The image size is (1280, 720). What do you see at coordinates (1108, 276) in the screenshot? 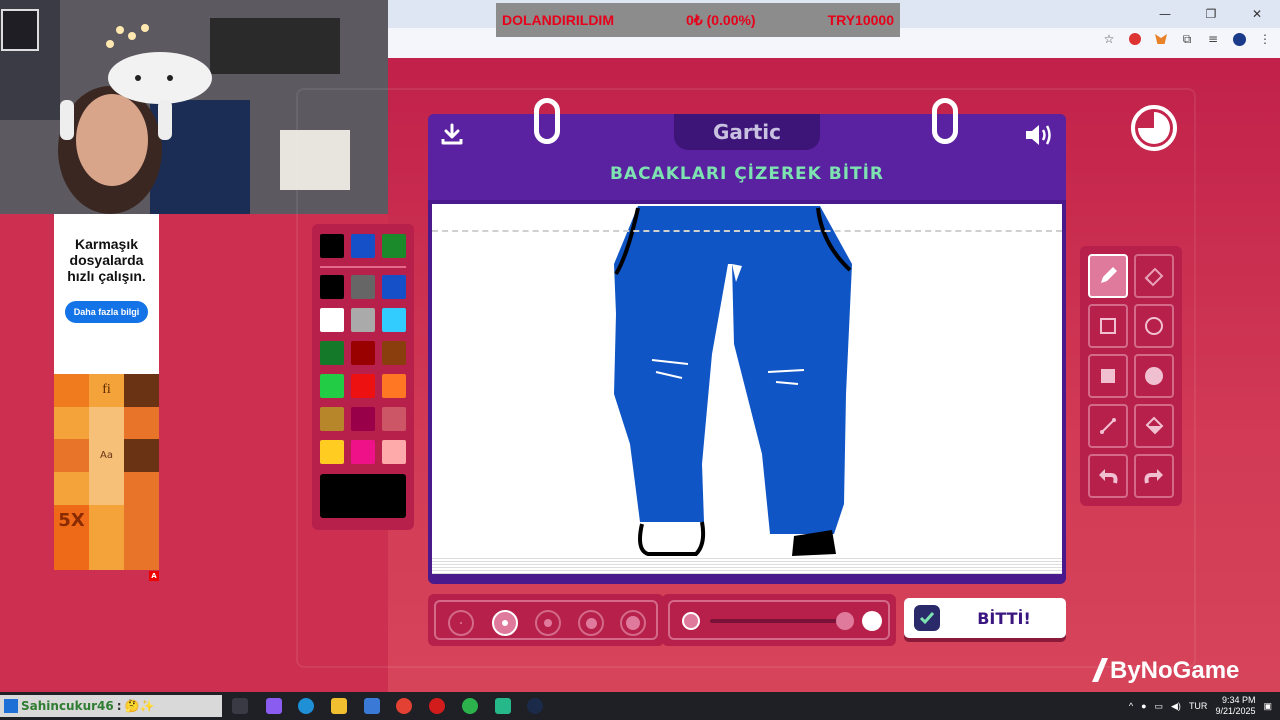
I see `pencil-icon` at bounding box center [1108, 276].